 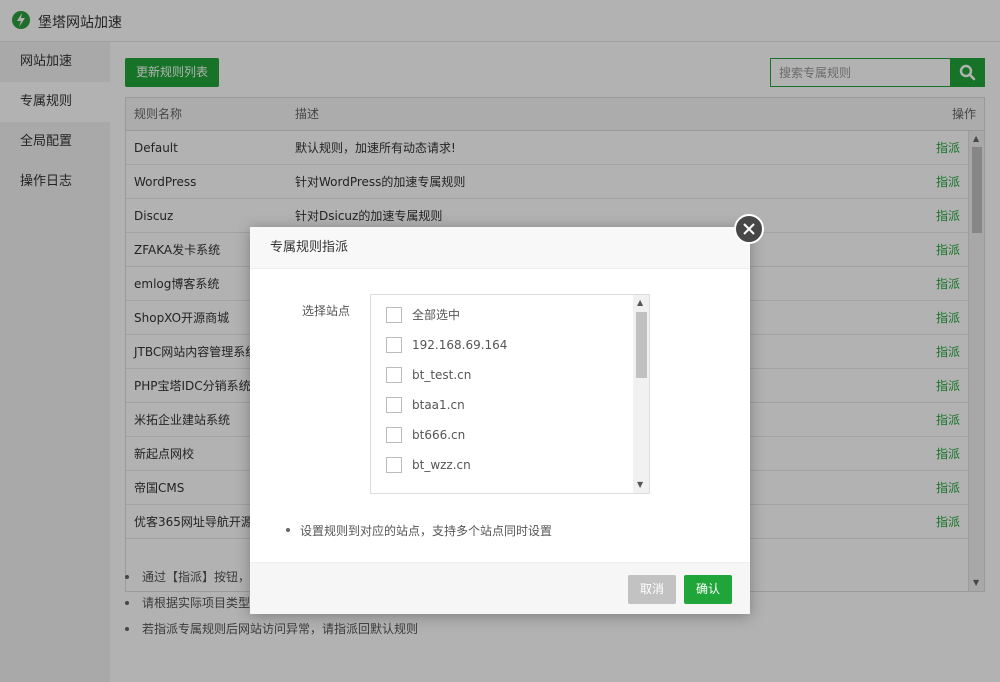 I want to click on select-site-label: 选择站点, so click(x=326, y=311).